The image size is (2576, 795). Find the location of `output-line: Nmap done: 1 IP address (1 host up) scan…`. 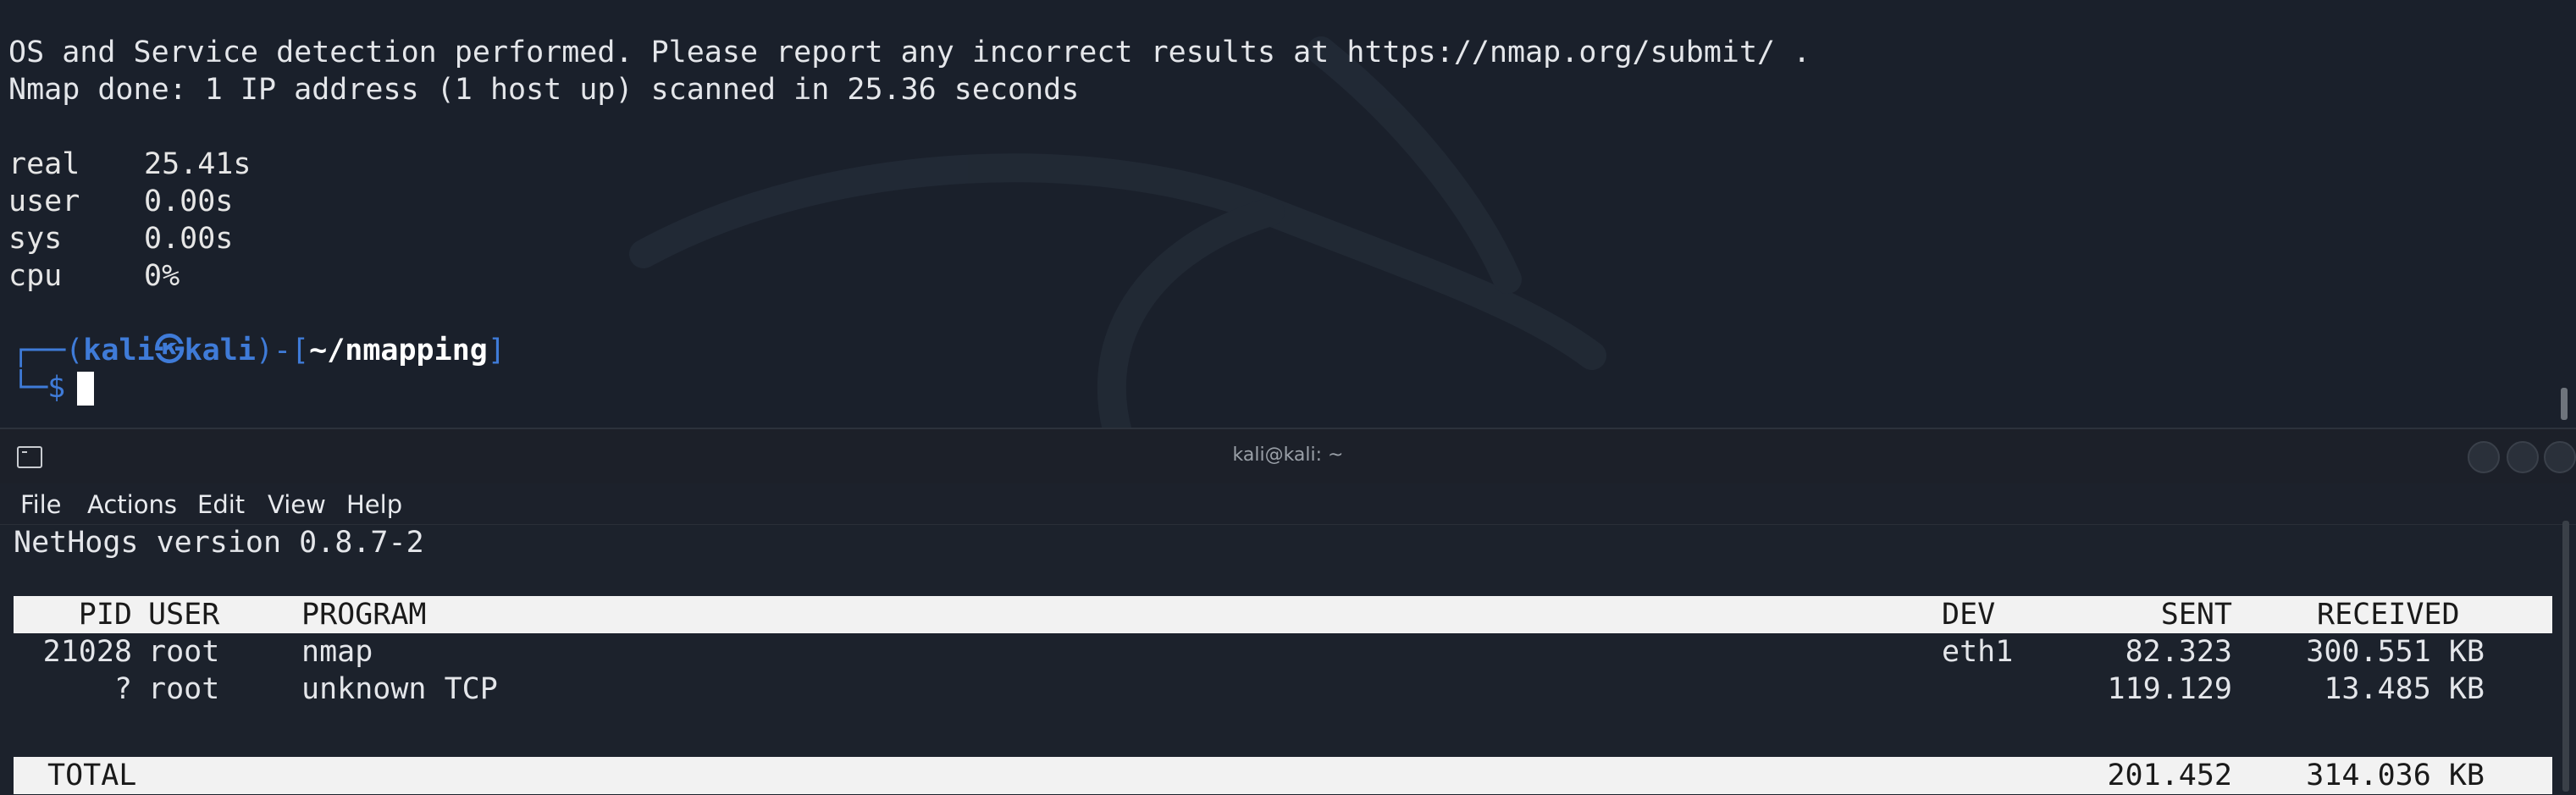

output-line: Nmap done: 1 IP address (1 host up) scan… is located at coordinates (544, 90).